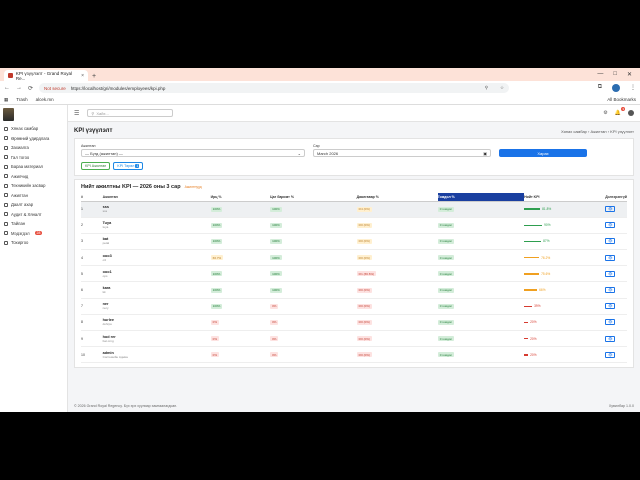 This screenshot has height=480, width=640. I want to click on sidebar-item: Тайлан, so click(33, 224).